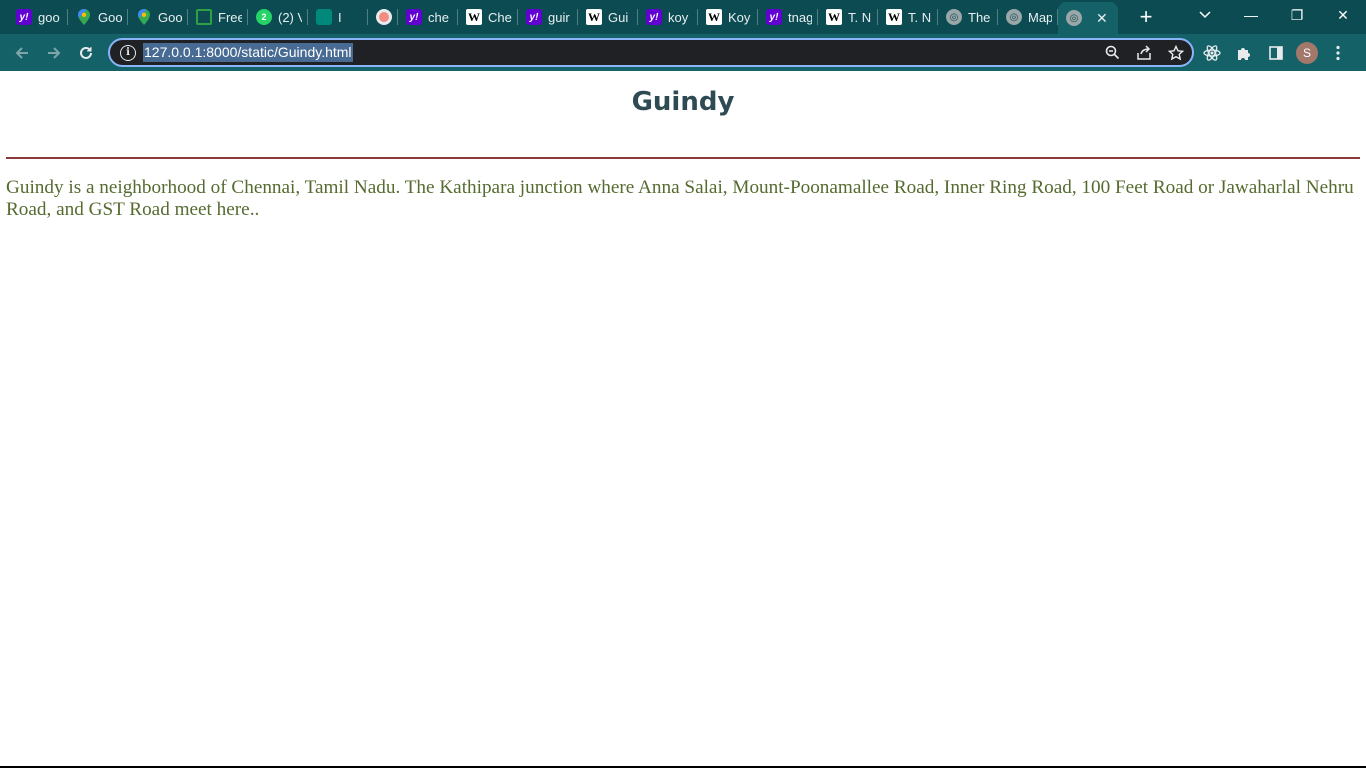  I want to click on back-arrow-icon, so click(21, 52).